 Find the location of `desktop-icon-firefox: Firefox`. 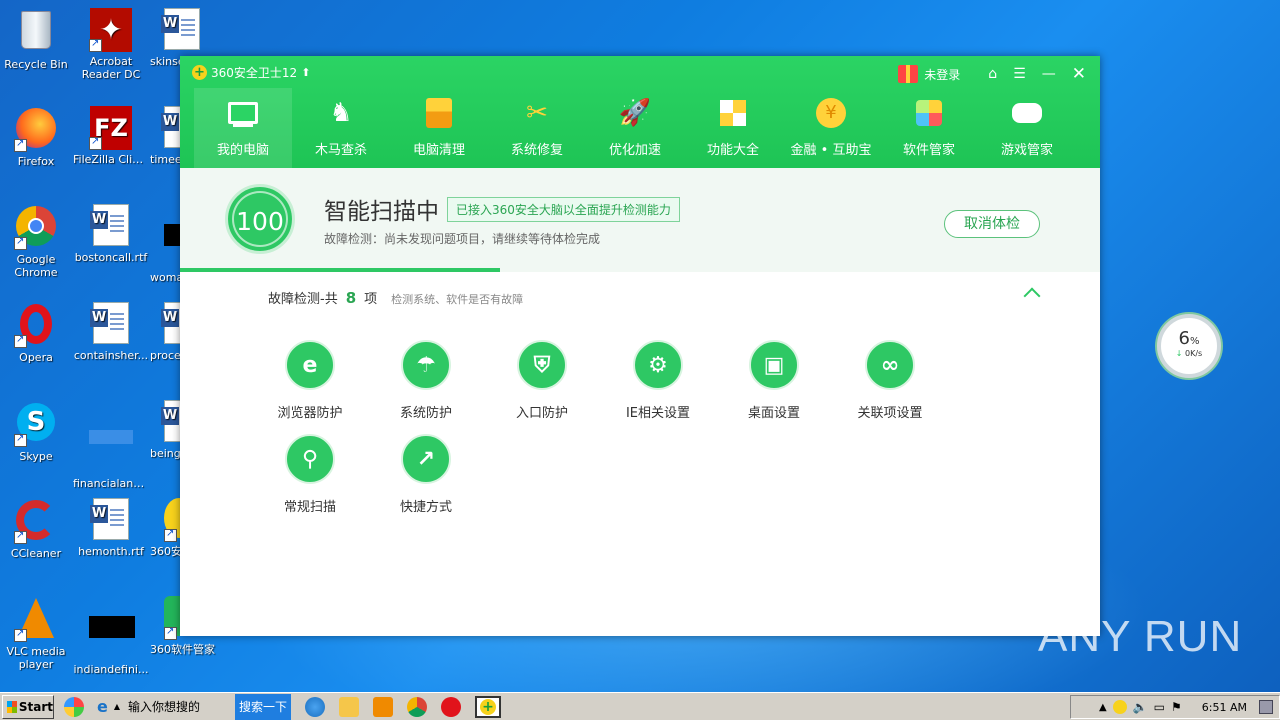

desktop-icon-firefox: Firefox is located at coordinates (37, 137).